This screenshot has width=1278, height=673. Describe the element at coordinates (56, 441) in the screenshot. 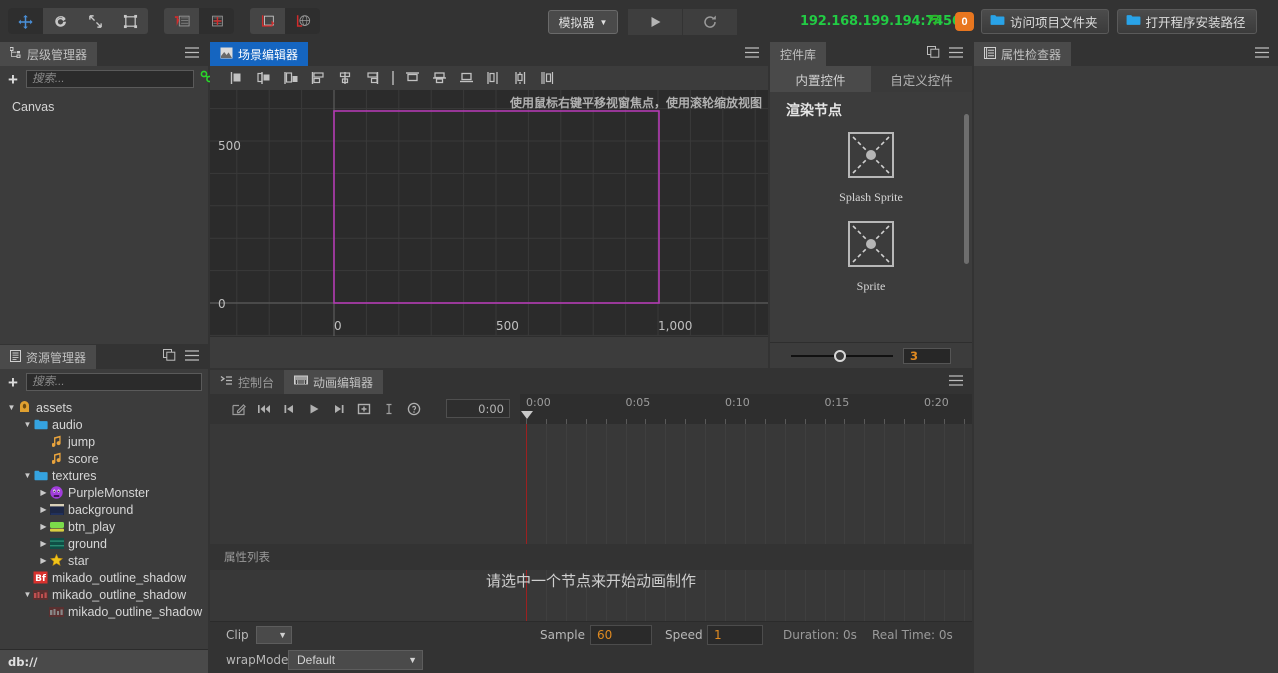

I see `audio-note-icon` at that location.